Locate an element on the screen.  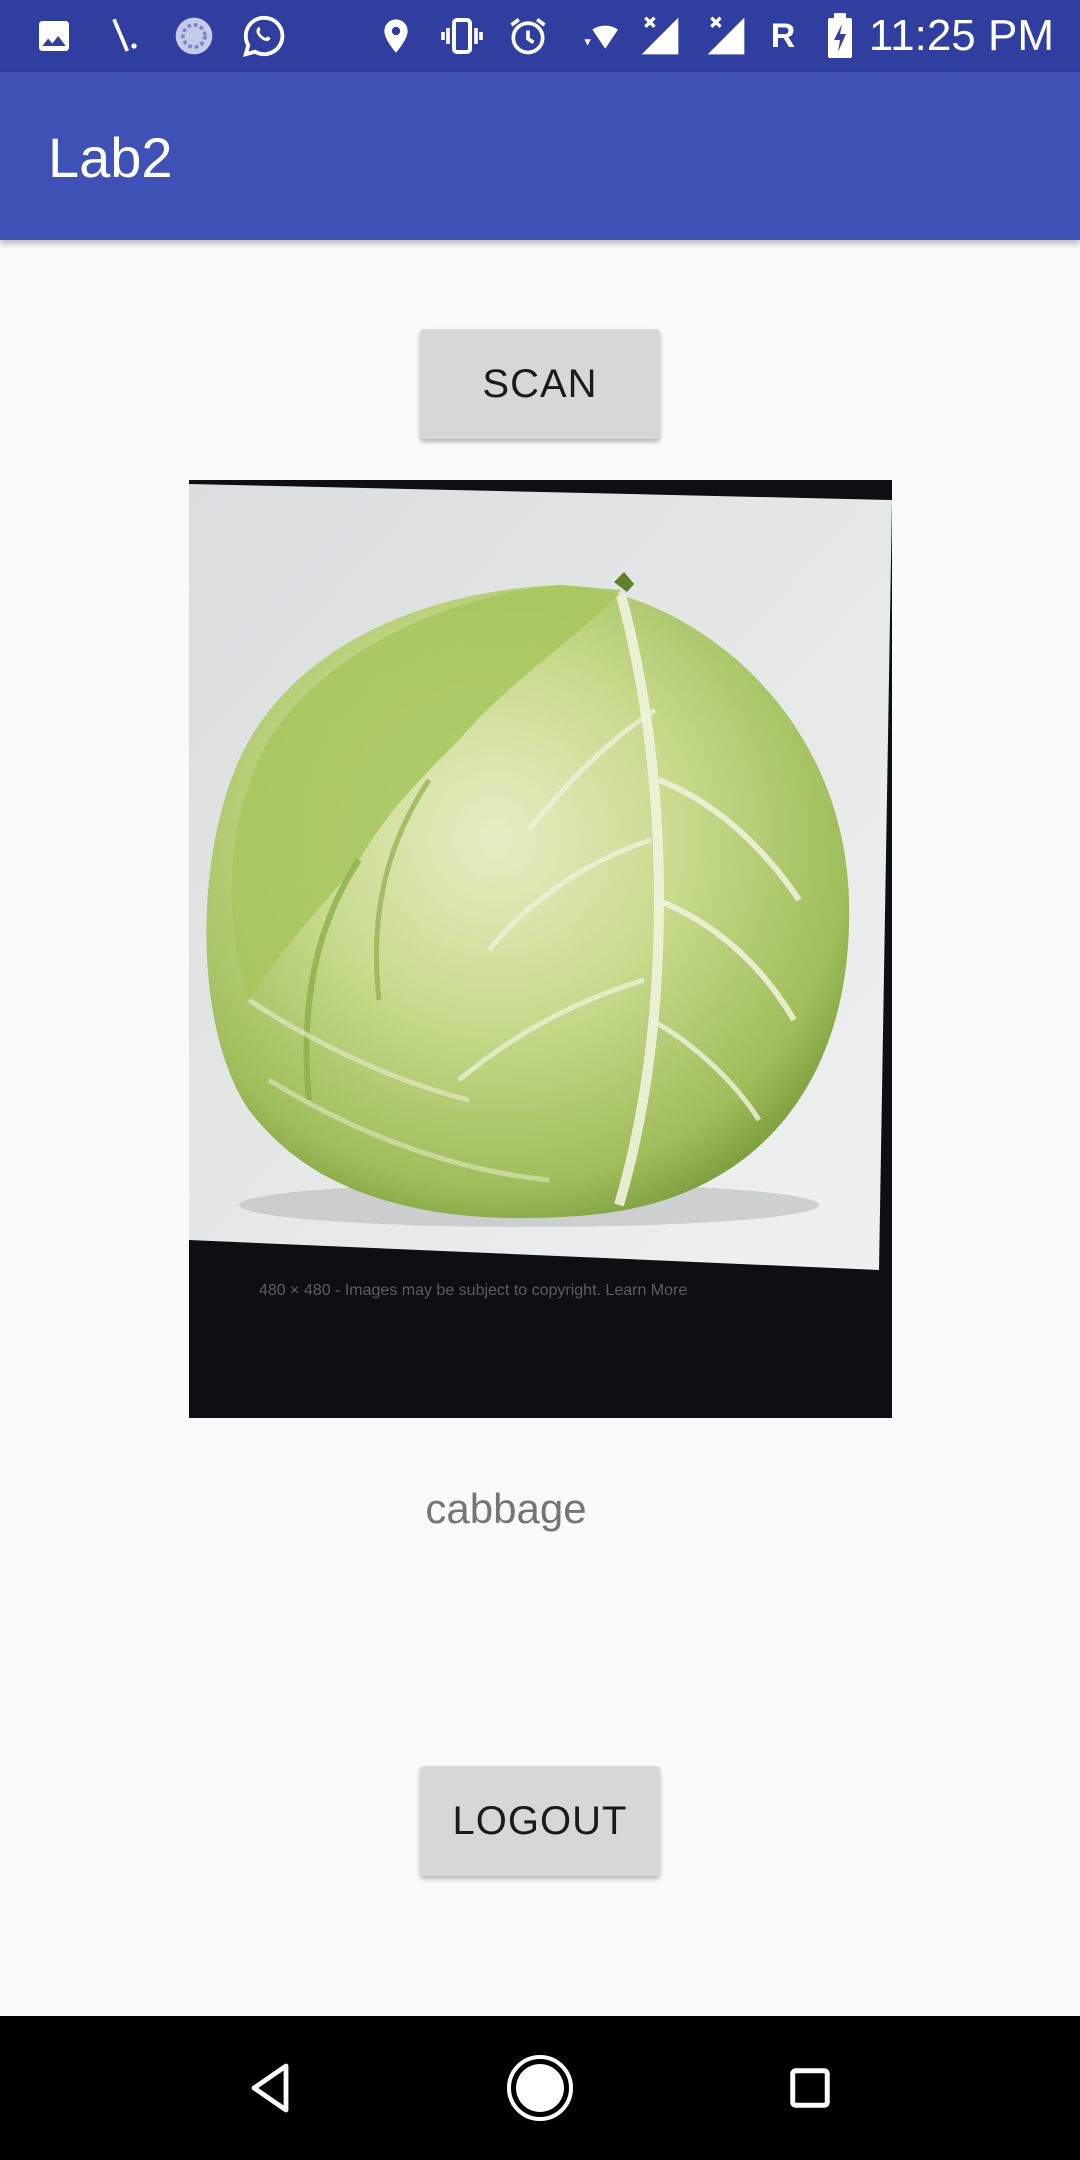
navigation-bar is located at coordinates (540, 2088).